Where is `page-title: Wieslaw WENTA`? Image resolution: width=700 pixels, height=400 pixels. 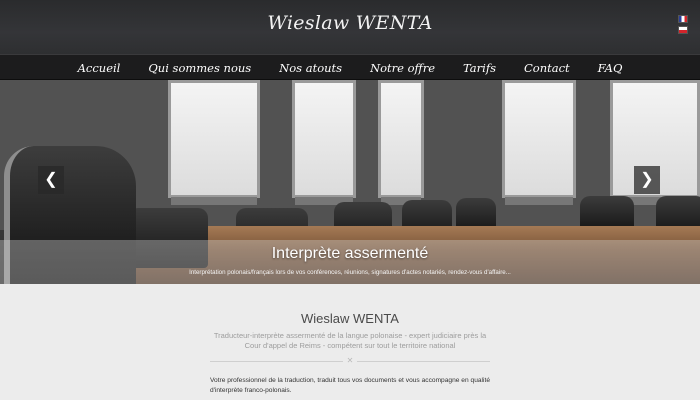
page-title: Wieslaw WENTA is located at coordinates (350, 318).